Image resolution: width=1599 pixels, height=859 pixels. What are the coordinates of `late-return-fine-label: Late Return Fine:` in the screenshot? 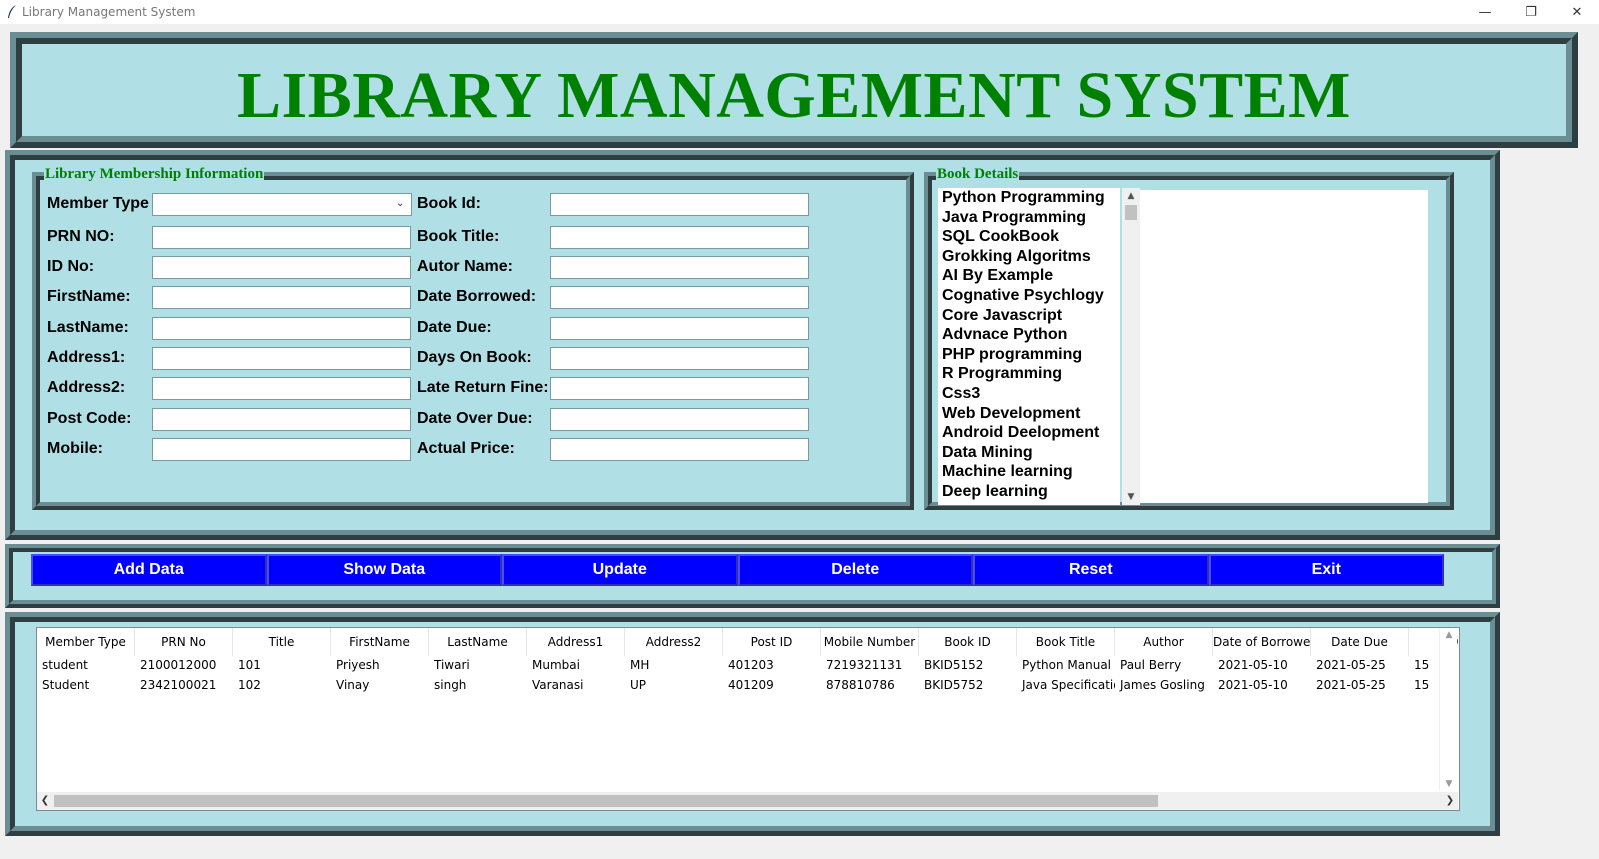 It's located at (483, 387).